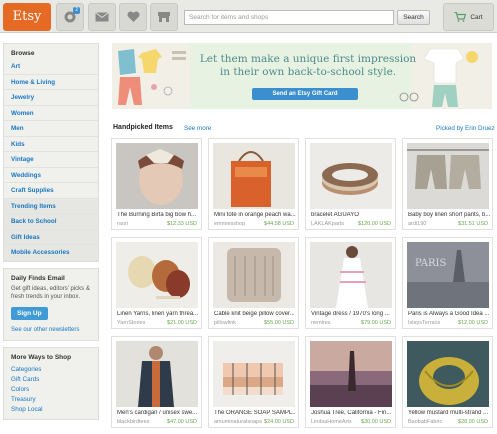  Describe the element at coordinates (51, 98) in the screenshot. I see `category-link: Jewelry` at that location.